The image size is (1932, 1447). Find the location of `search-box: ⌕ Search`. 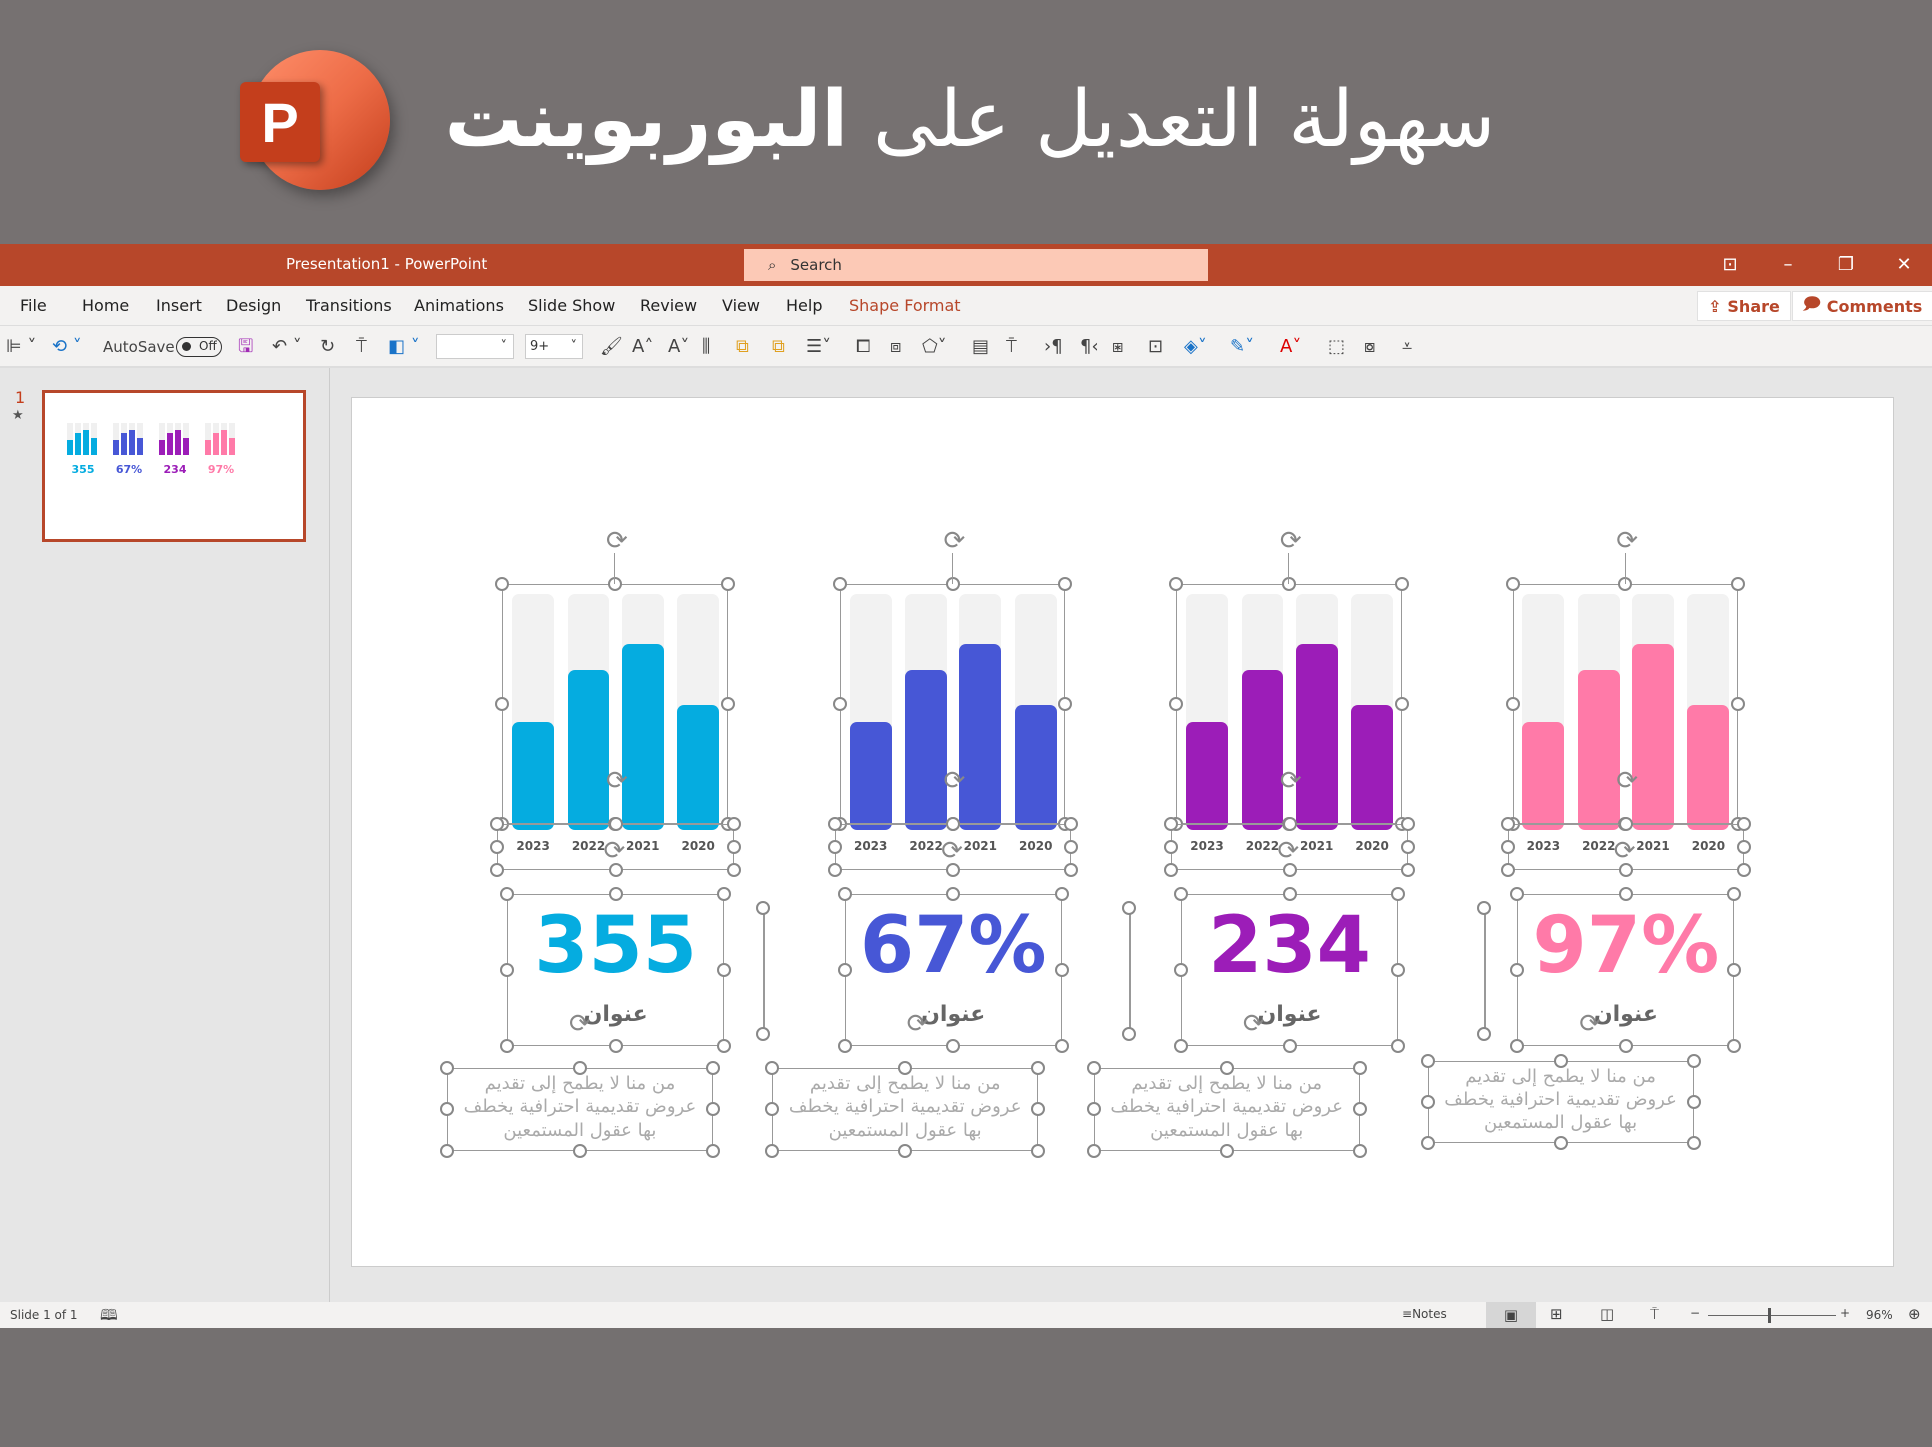

search-box: ⌕ Search is located at coordinates (976, 265).